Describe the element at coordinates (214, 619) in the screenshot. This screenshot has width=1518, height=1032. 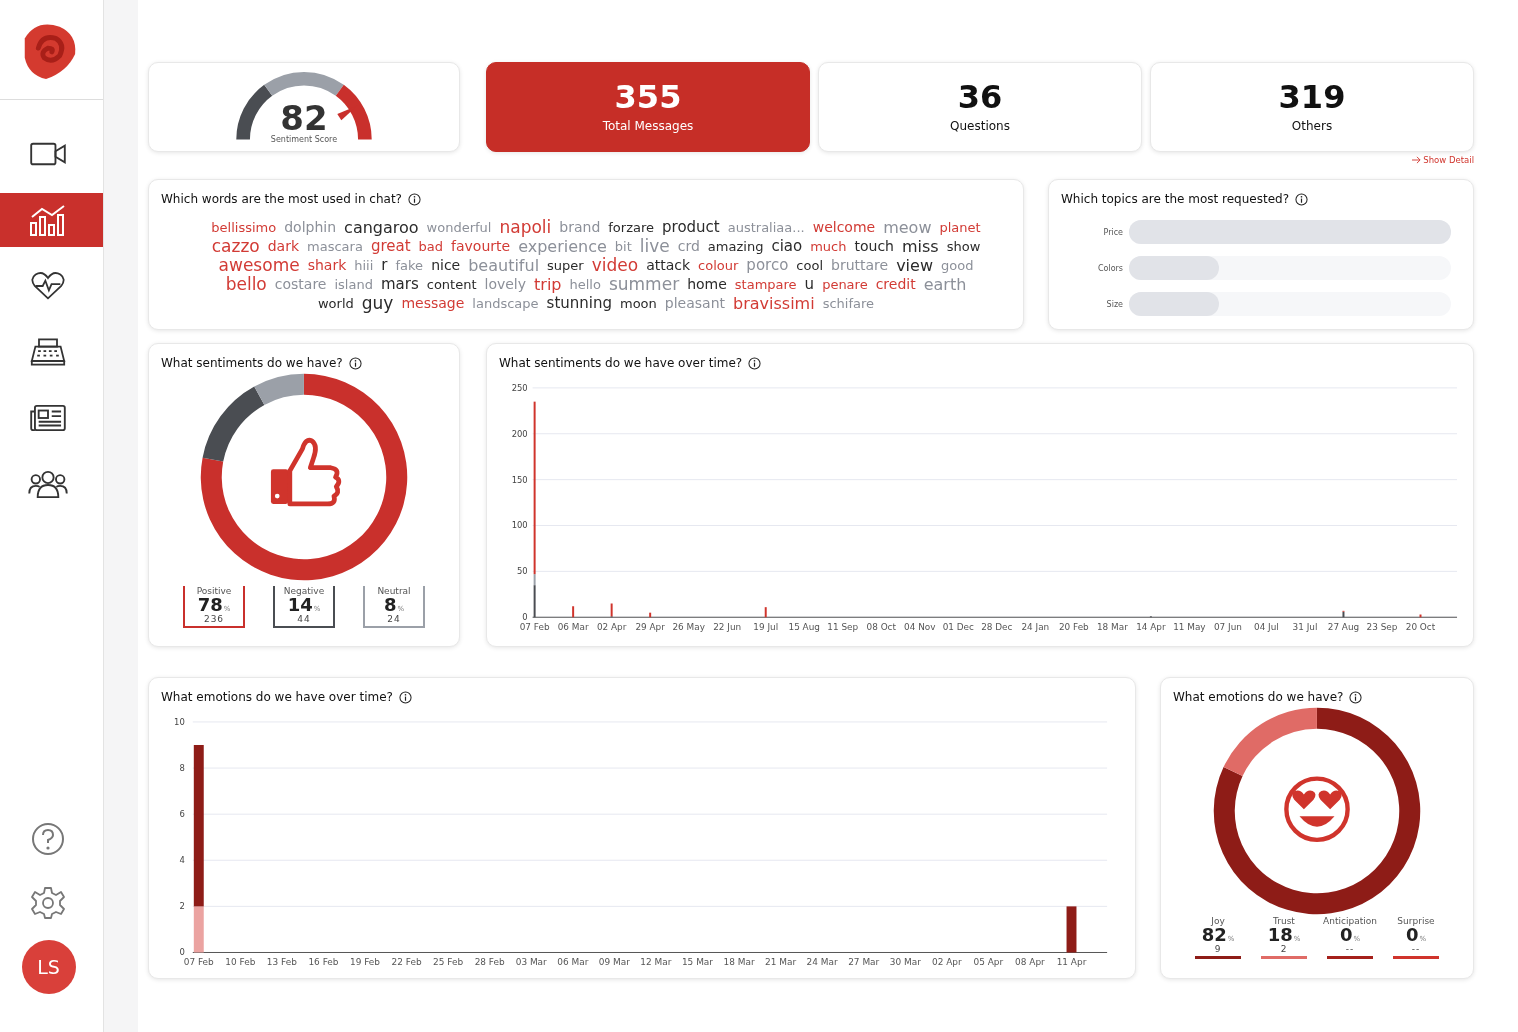
I see `legend-count: 236` at that location.